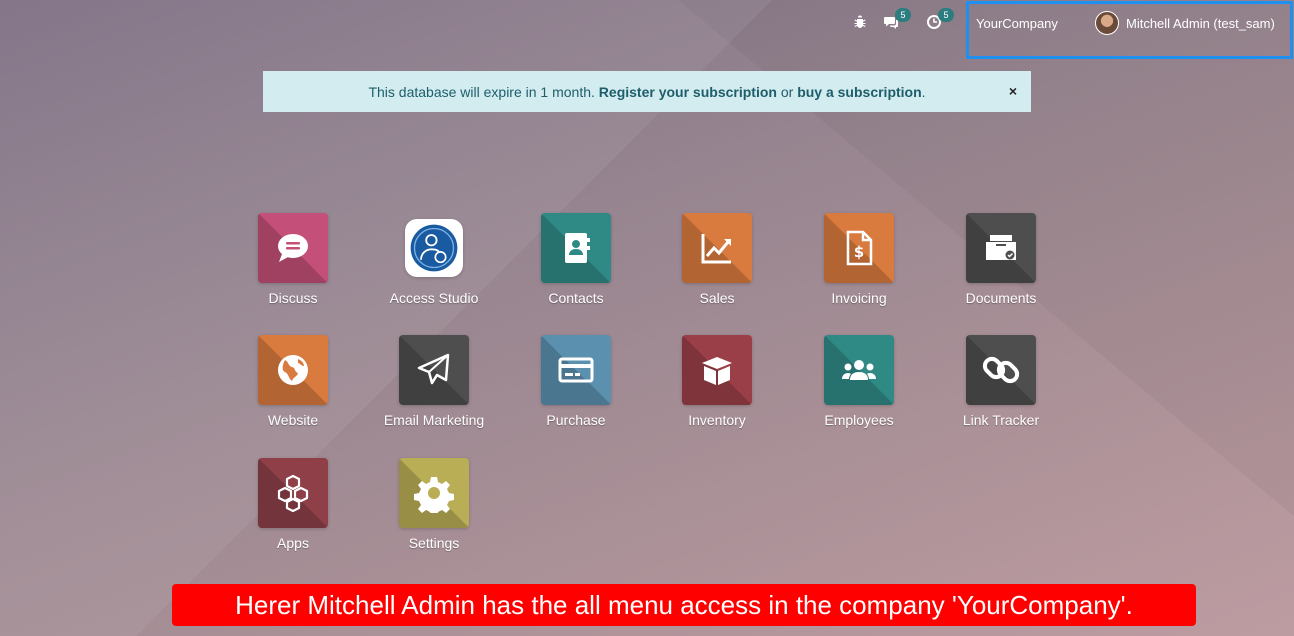 The height and width of the screenshot is (636, 1294). What do you see at coordinates (861, 23) in the screenshot?
I see `bug-icon` at bounding box center [861, 23].